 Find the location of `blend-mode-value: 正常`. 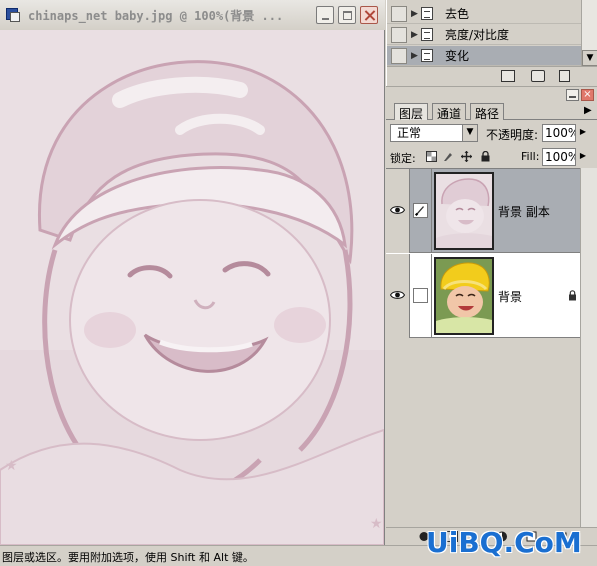

blend-mode-value: 正常 is located at coordinates (409, 133).